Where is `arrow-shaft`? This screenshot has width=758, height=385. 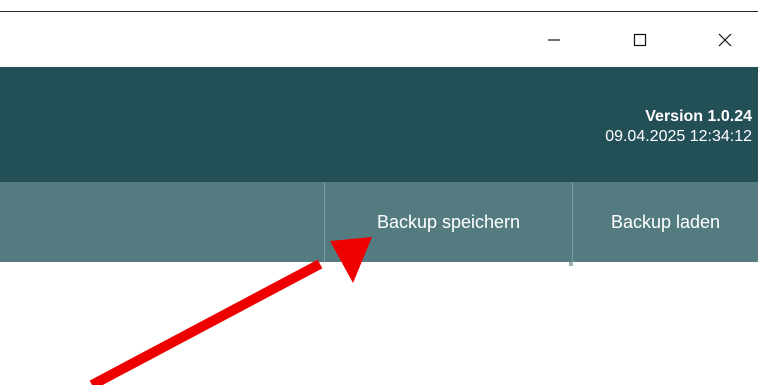
arrow-shaft is located at coordinates (206, 322).